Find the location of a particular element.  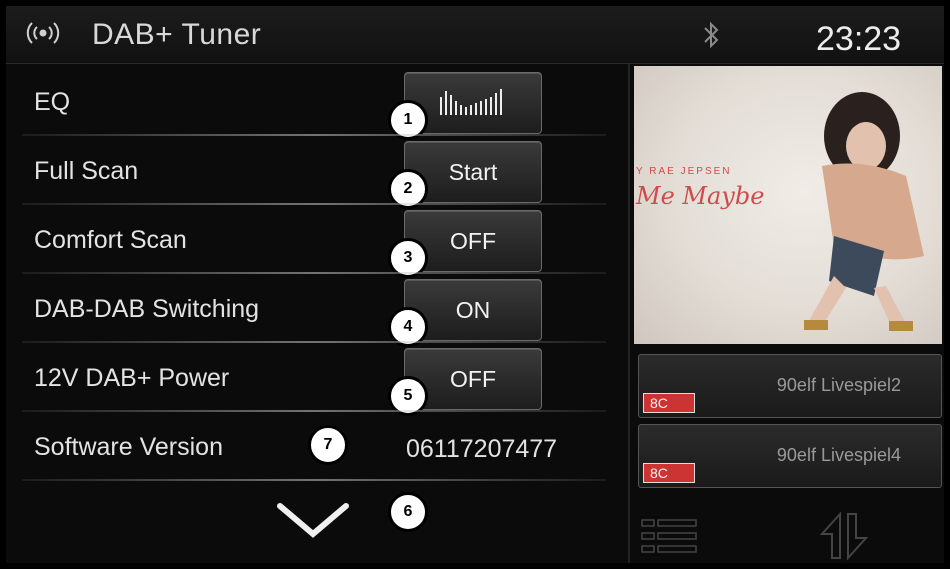

setting-row-full-scan: Full Scan Start 2 is located at coordinates (306, 173).